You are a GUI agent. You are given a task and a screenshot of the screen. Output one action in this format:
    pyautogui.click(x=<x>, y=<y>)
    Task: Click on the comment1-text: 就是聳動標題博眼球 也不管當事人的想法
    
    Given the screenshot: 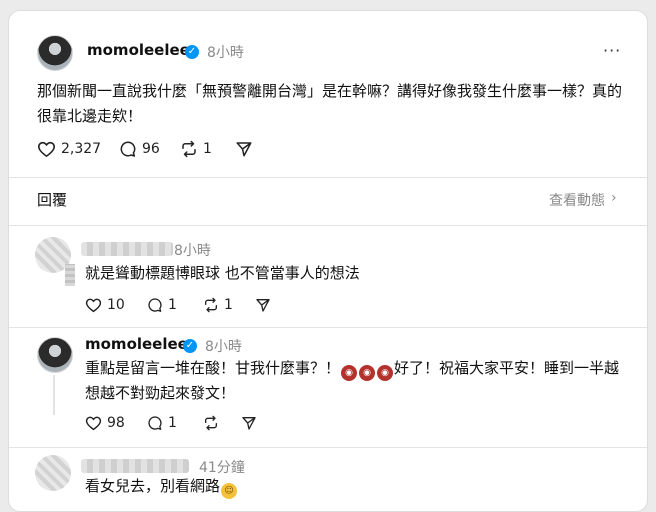 What is the action you would take?
    pyautogui.click(x=222, y=273)
    